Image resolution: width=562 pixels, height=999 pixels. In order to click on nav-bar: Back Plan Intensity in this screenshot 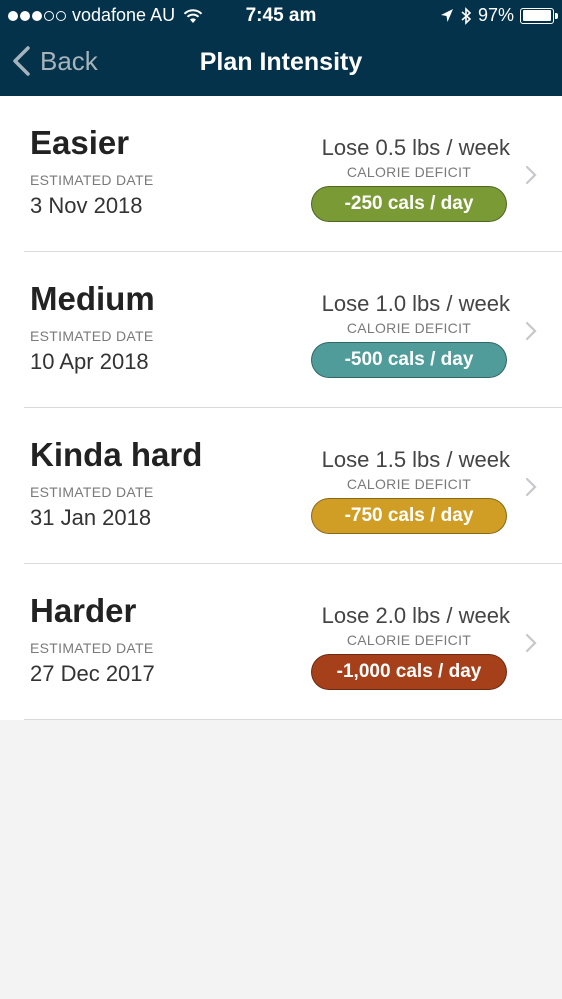, I will do `click(281, 64)`.